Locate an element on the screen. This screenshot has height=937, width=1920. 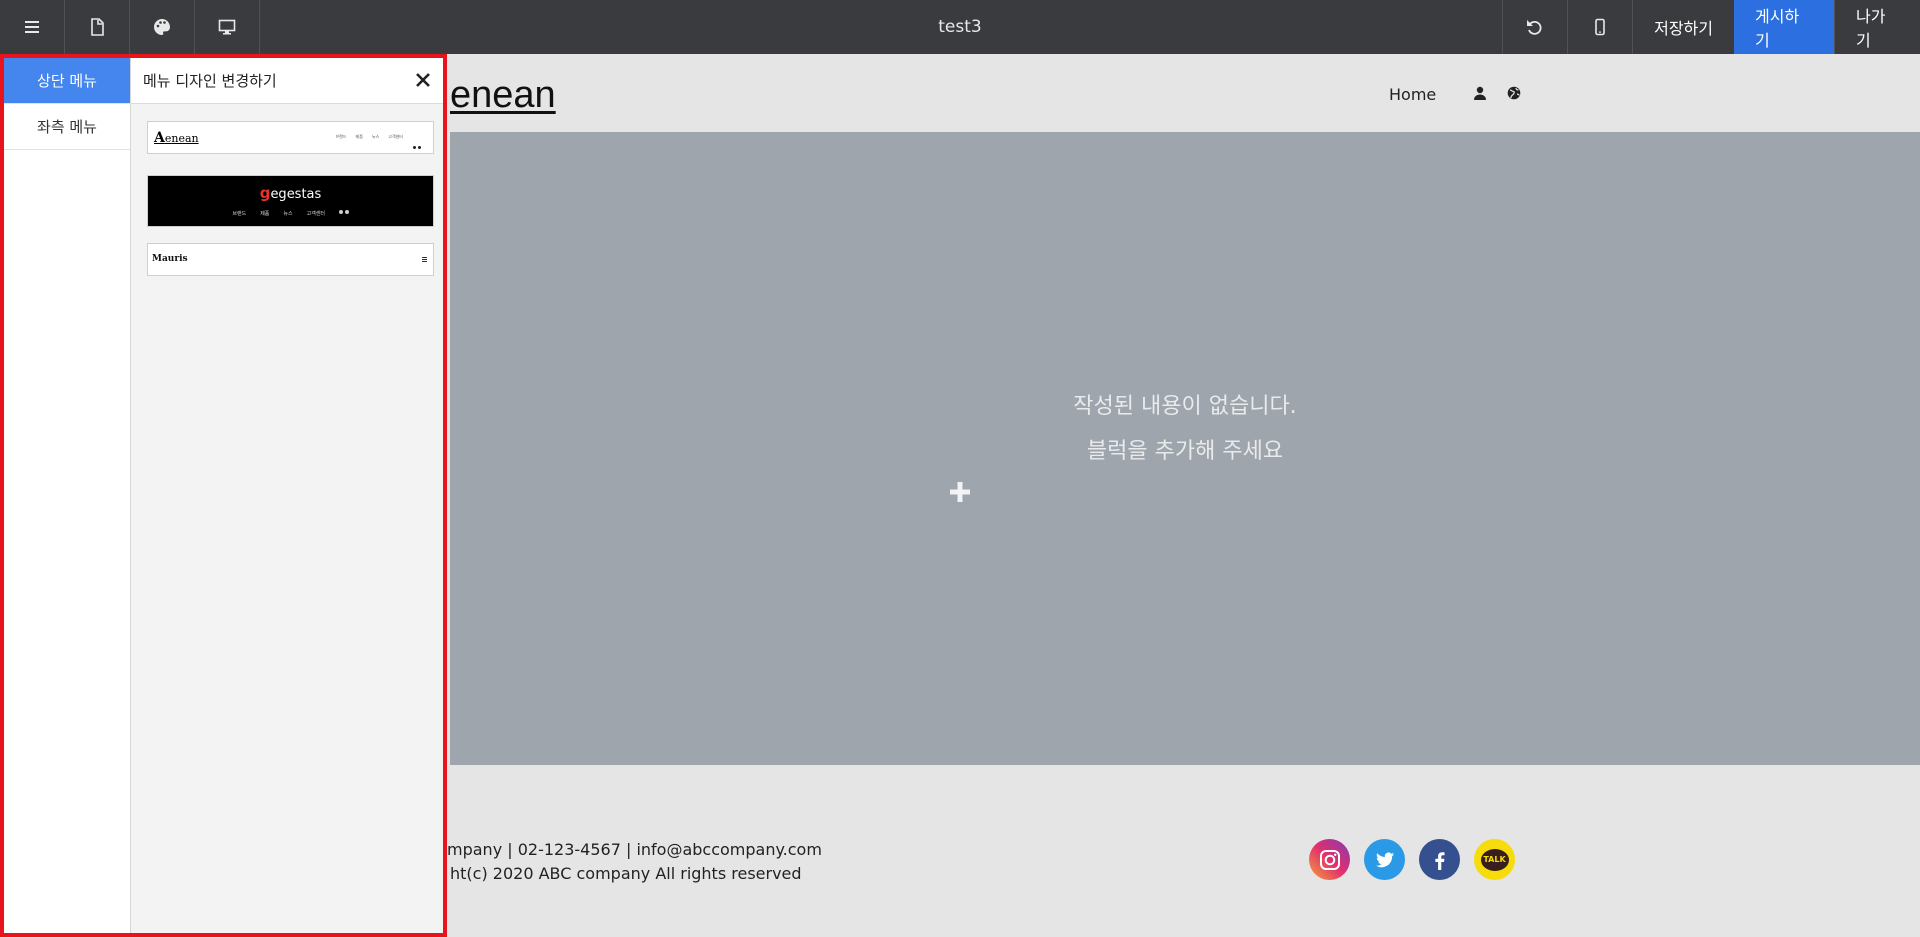
twitter-link is located at coordinates (1384, 859).